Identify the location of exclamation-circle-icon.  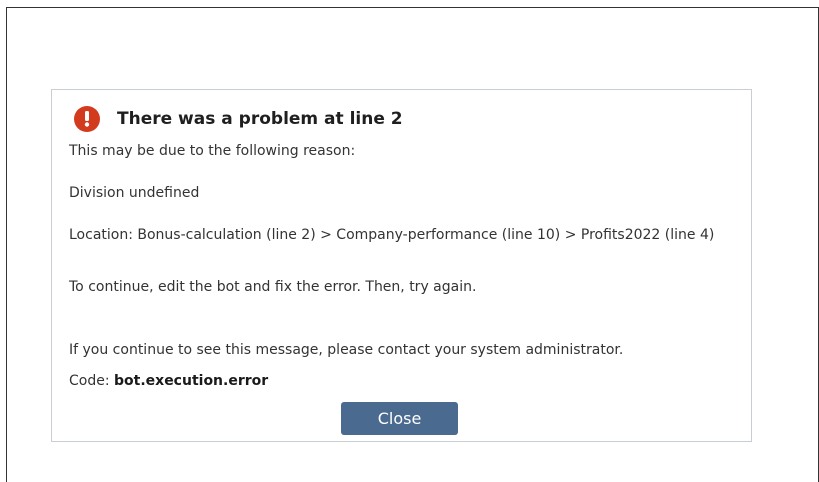
(87, 119).